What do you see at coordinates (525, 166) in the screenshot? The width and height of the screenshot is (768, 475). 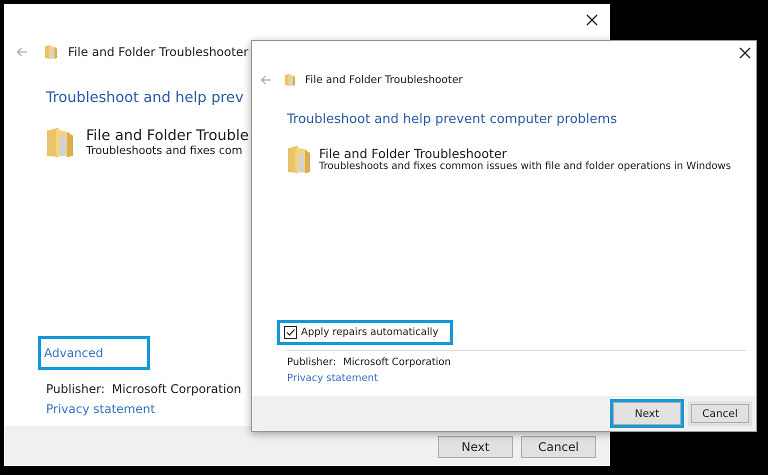 I see `troubleshooter-description: Troubleshoots and fixes common issues with file and folder operations in Windows` at bounding box center [525, 166].